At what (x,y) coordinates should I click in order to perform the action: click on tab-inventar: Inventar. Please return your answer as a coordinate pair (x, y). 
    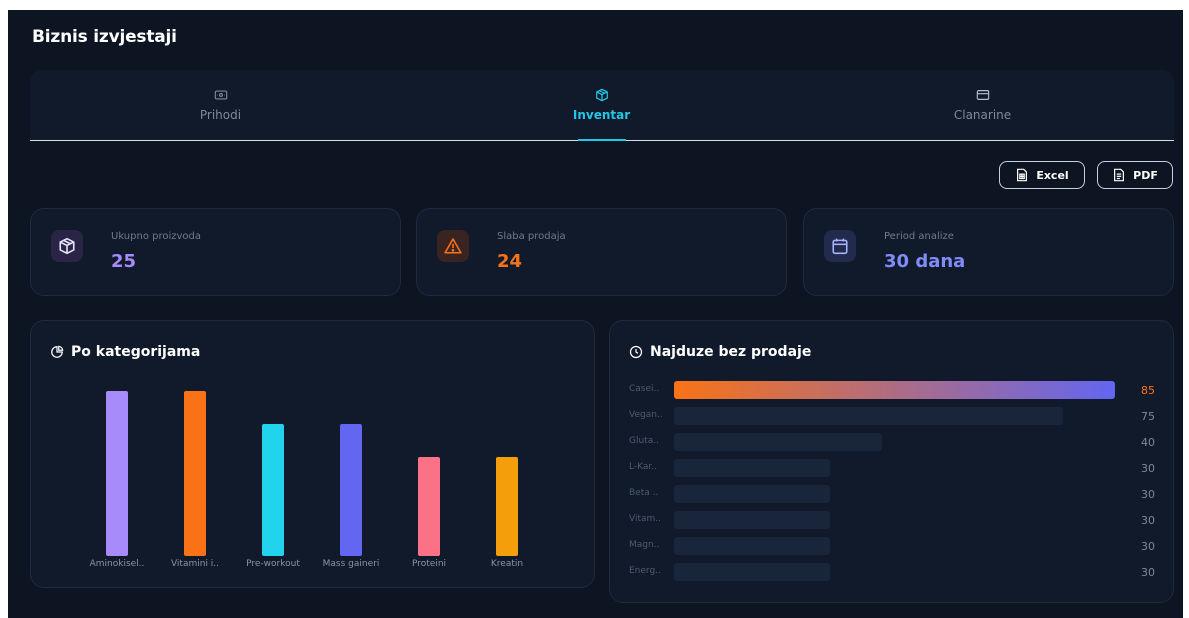
    Looking at the image, I should click on (601, 105).